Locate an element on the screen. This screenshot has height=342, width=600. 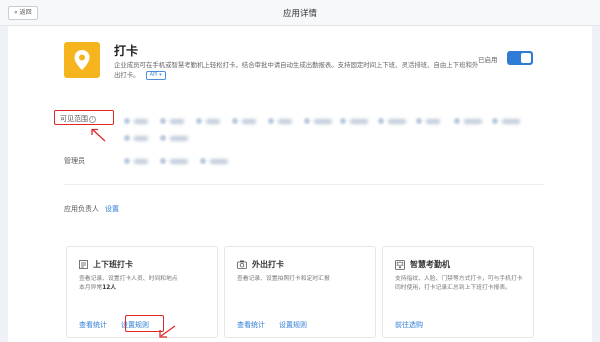
buy-link: 前往选购 is located at coordinates (409, 325).